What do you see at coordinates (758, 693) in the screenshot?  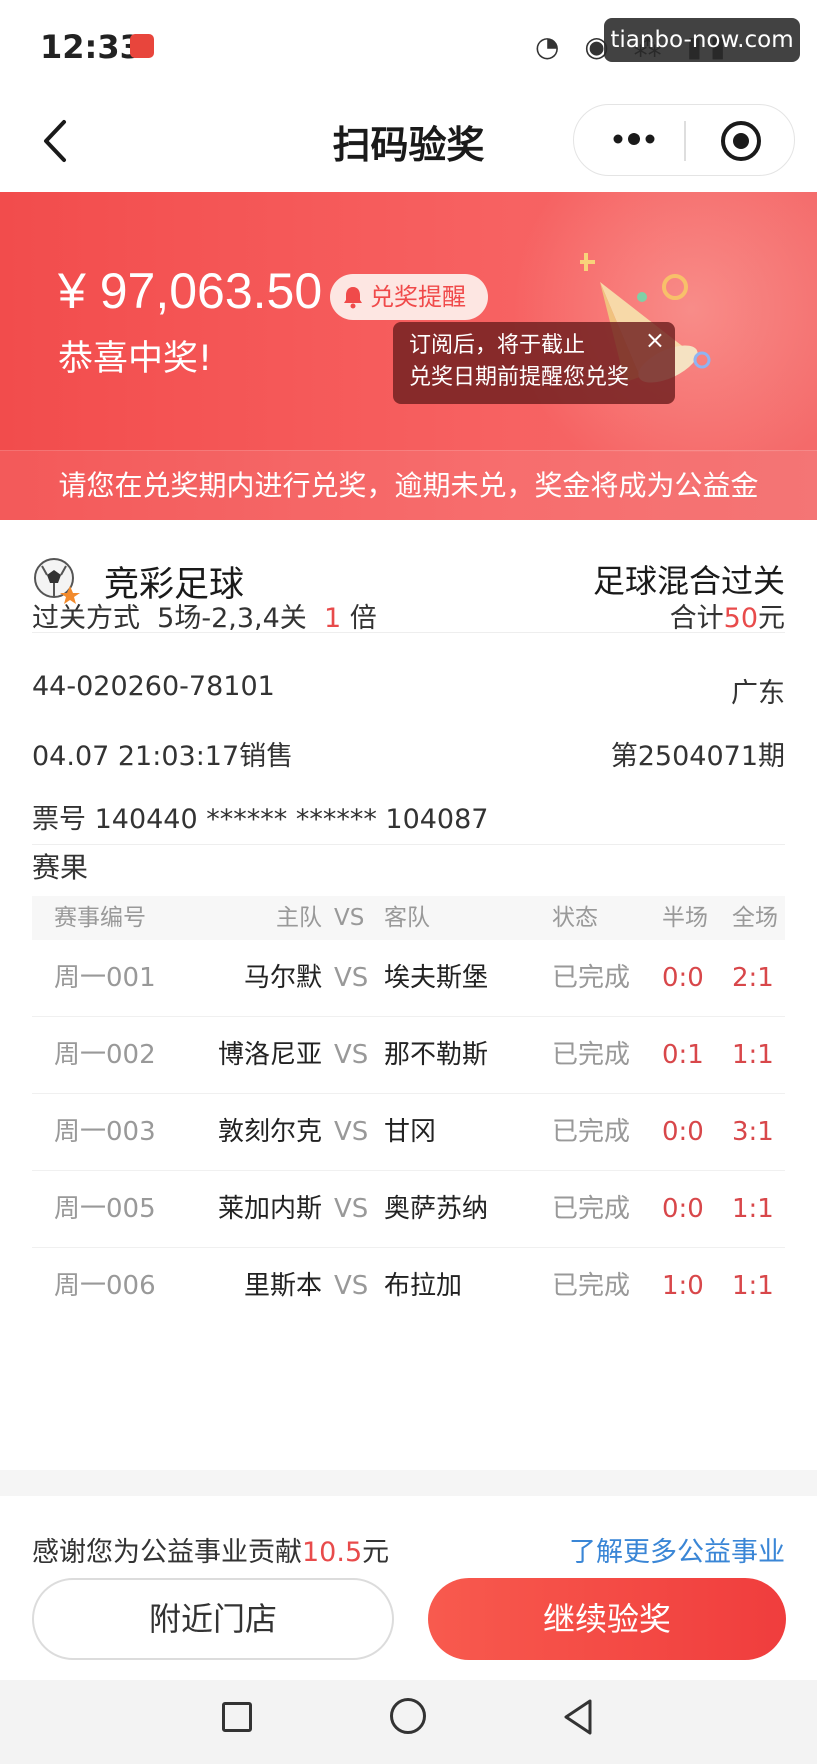 I see `ticket-province: 广东` at bounding box center [758, 693].